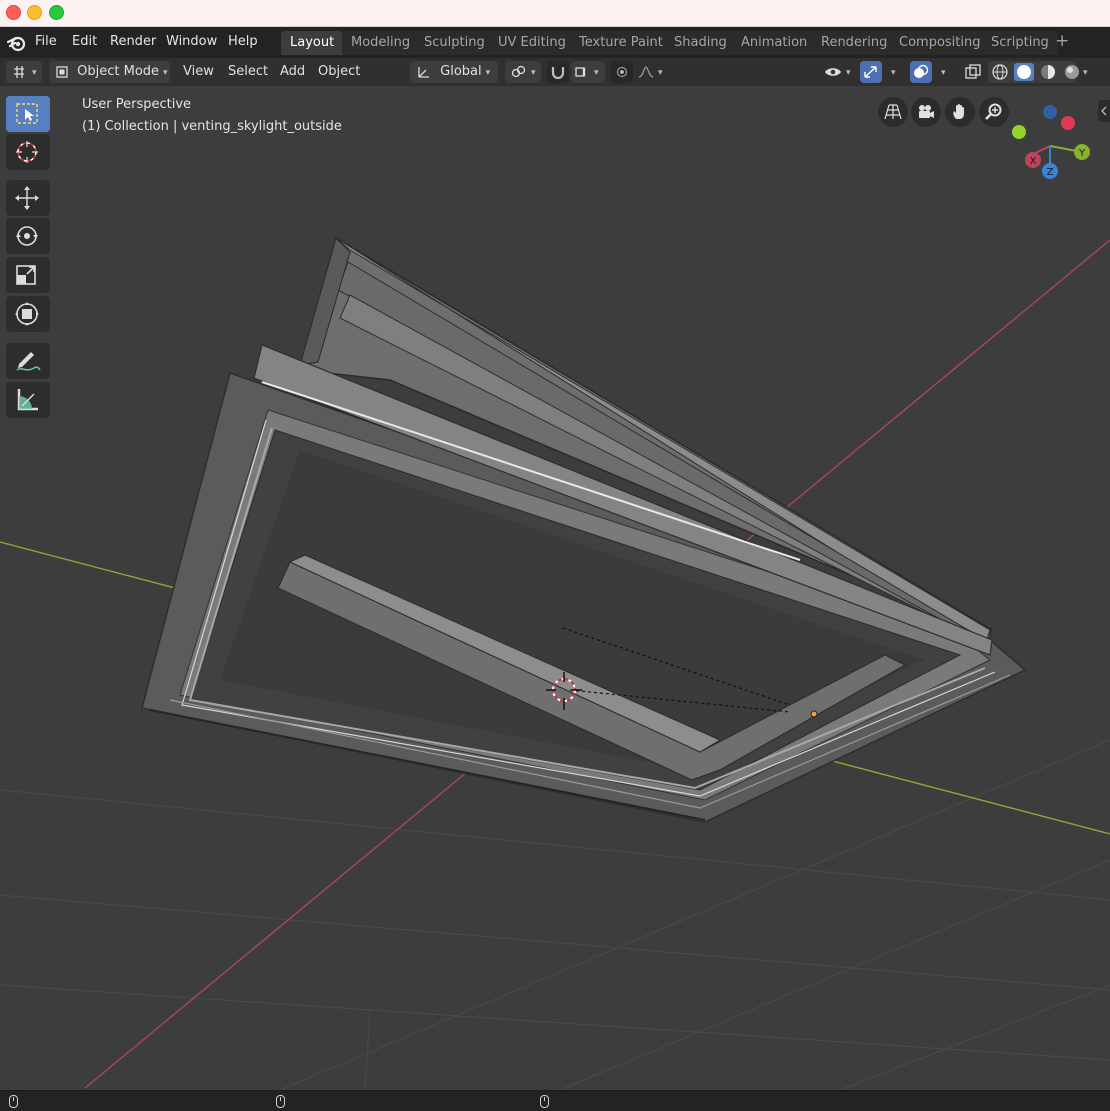  I want to click on gizmo-x-label: X, so click(1033, 161).